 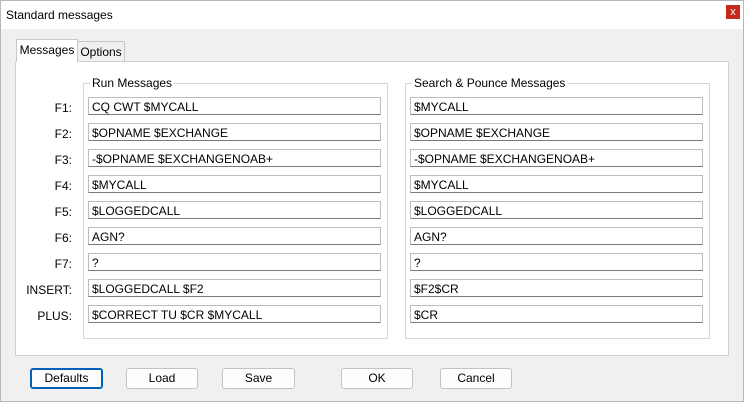 What do you see at coordinates (234, 184) in the screenshot?
I see `run-field-f4: $MYCALL` at bounding box center [234, 184].